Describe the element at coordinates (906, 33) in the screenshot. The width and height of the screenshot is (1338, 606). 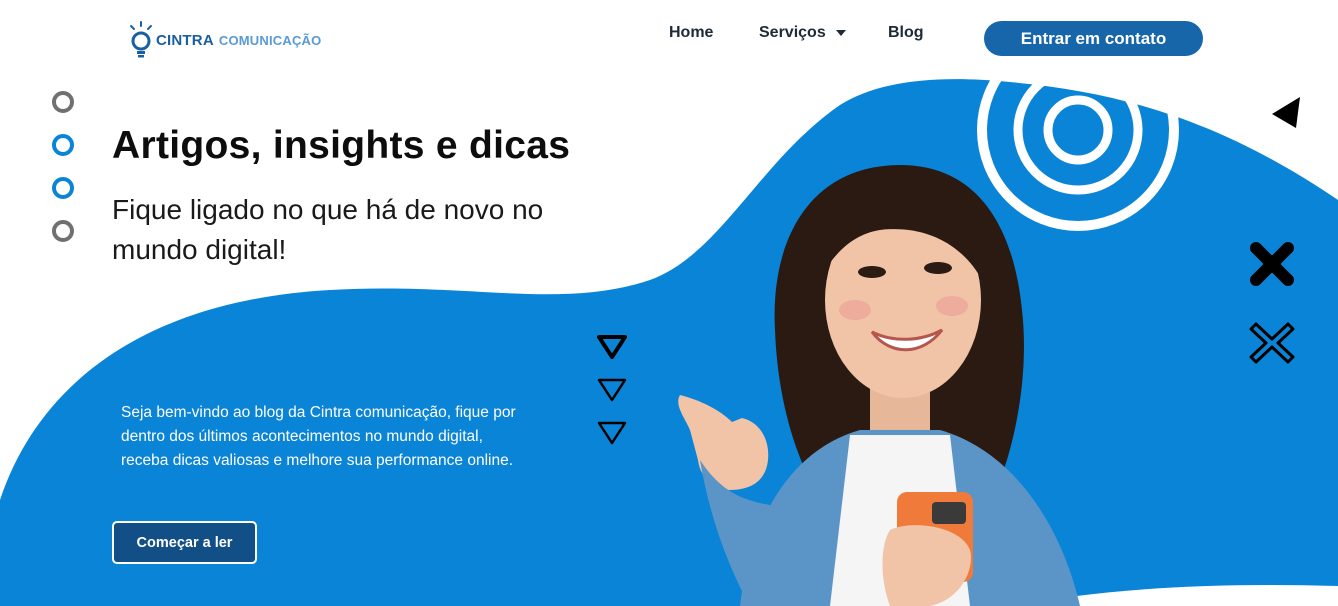
I see `nav-blog: Blog` at that location.